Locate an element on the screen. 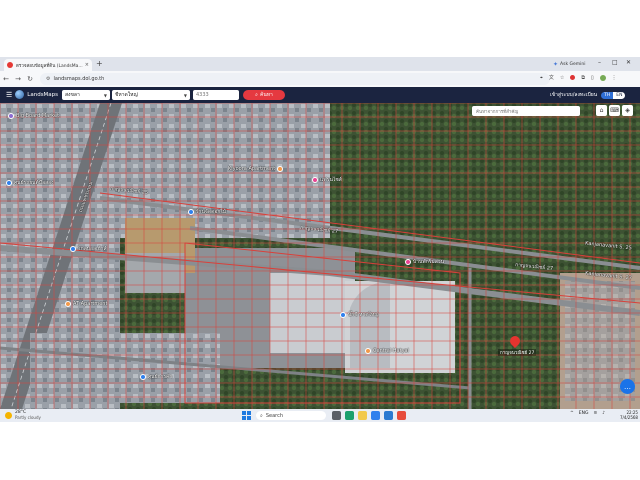  file-explorer-icon is located at coordinates (362, 415).